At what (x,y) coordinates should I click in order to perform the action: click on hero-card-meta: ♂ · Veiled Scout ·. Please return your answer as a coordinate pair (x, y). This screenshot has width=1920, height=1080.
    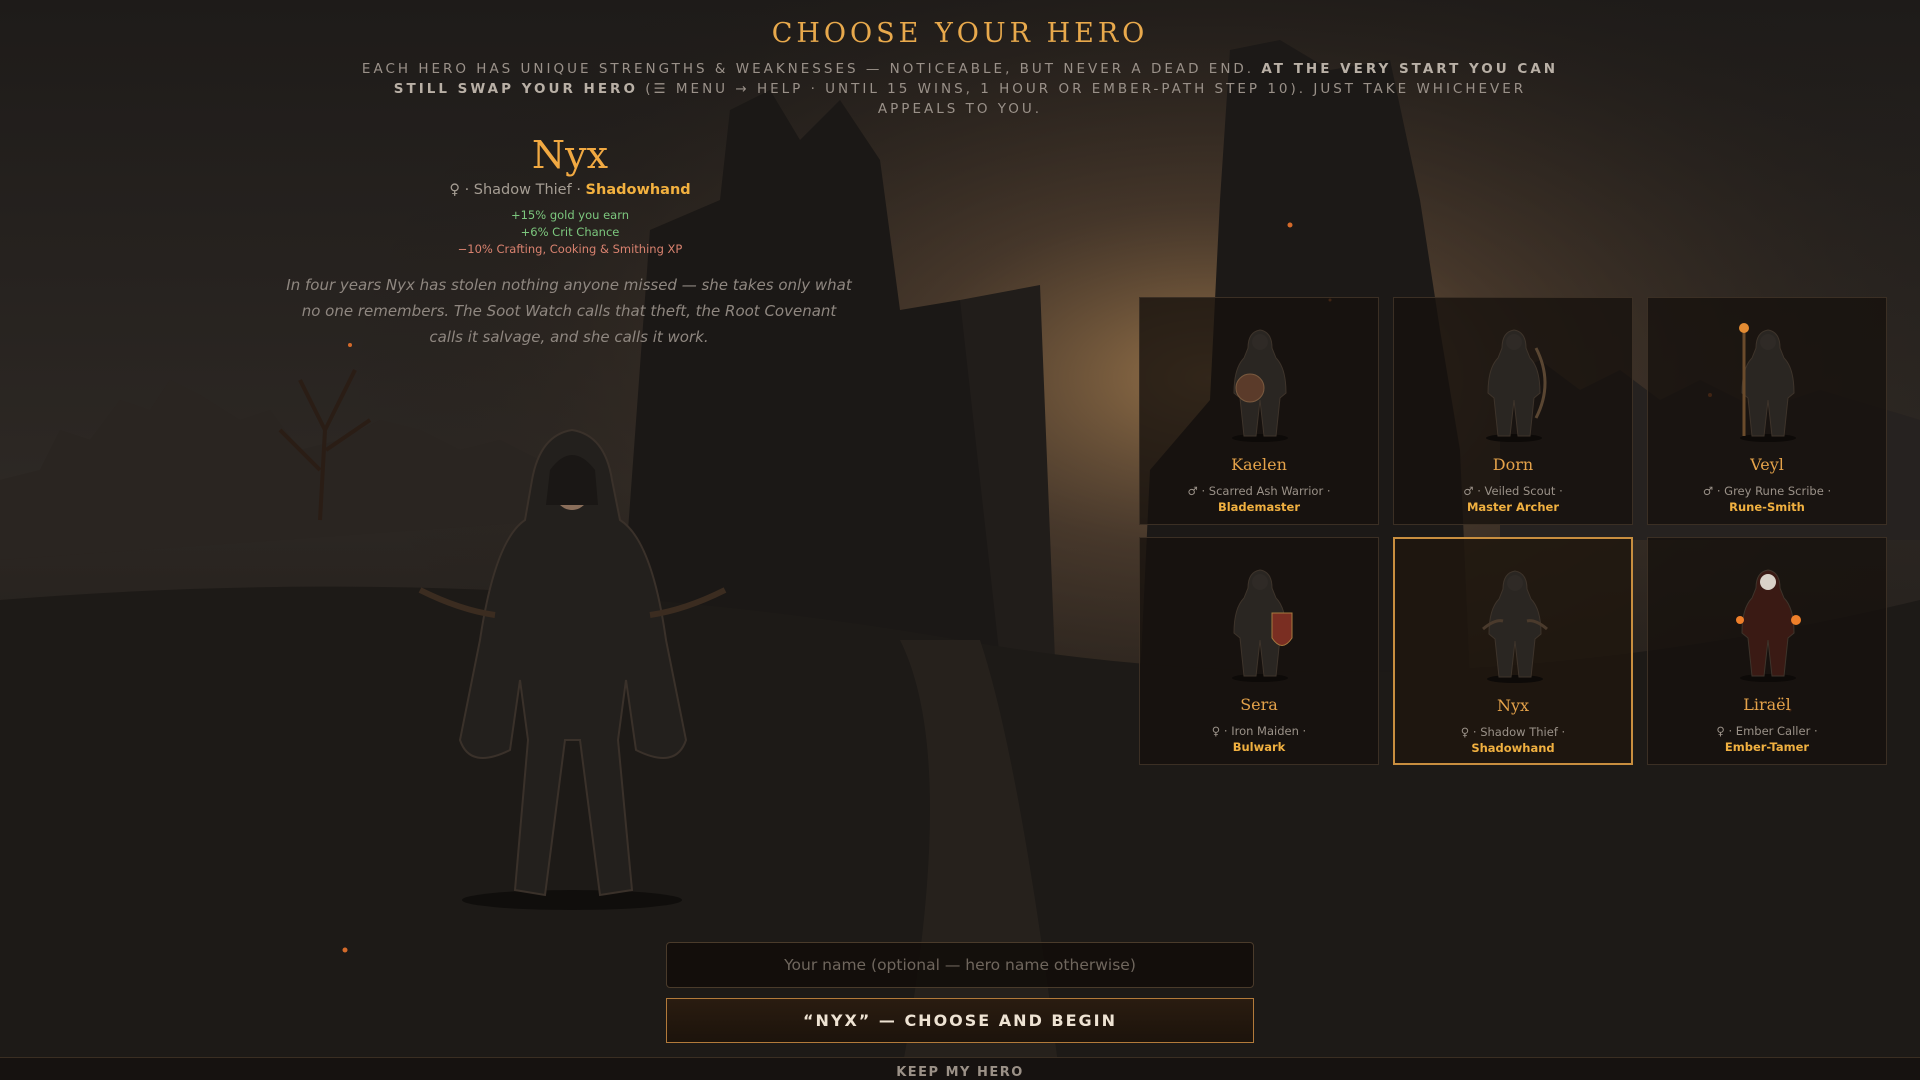
    Looking at the image, I should click on (1513, 491).